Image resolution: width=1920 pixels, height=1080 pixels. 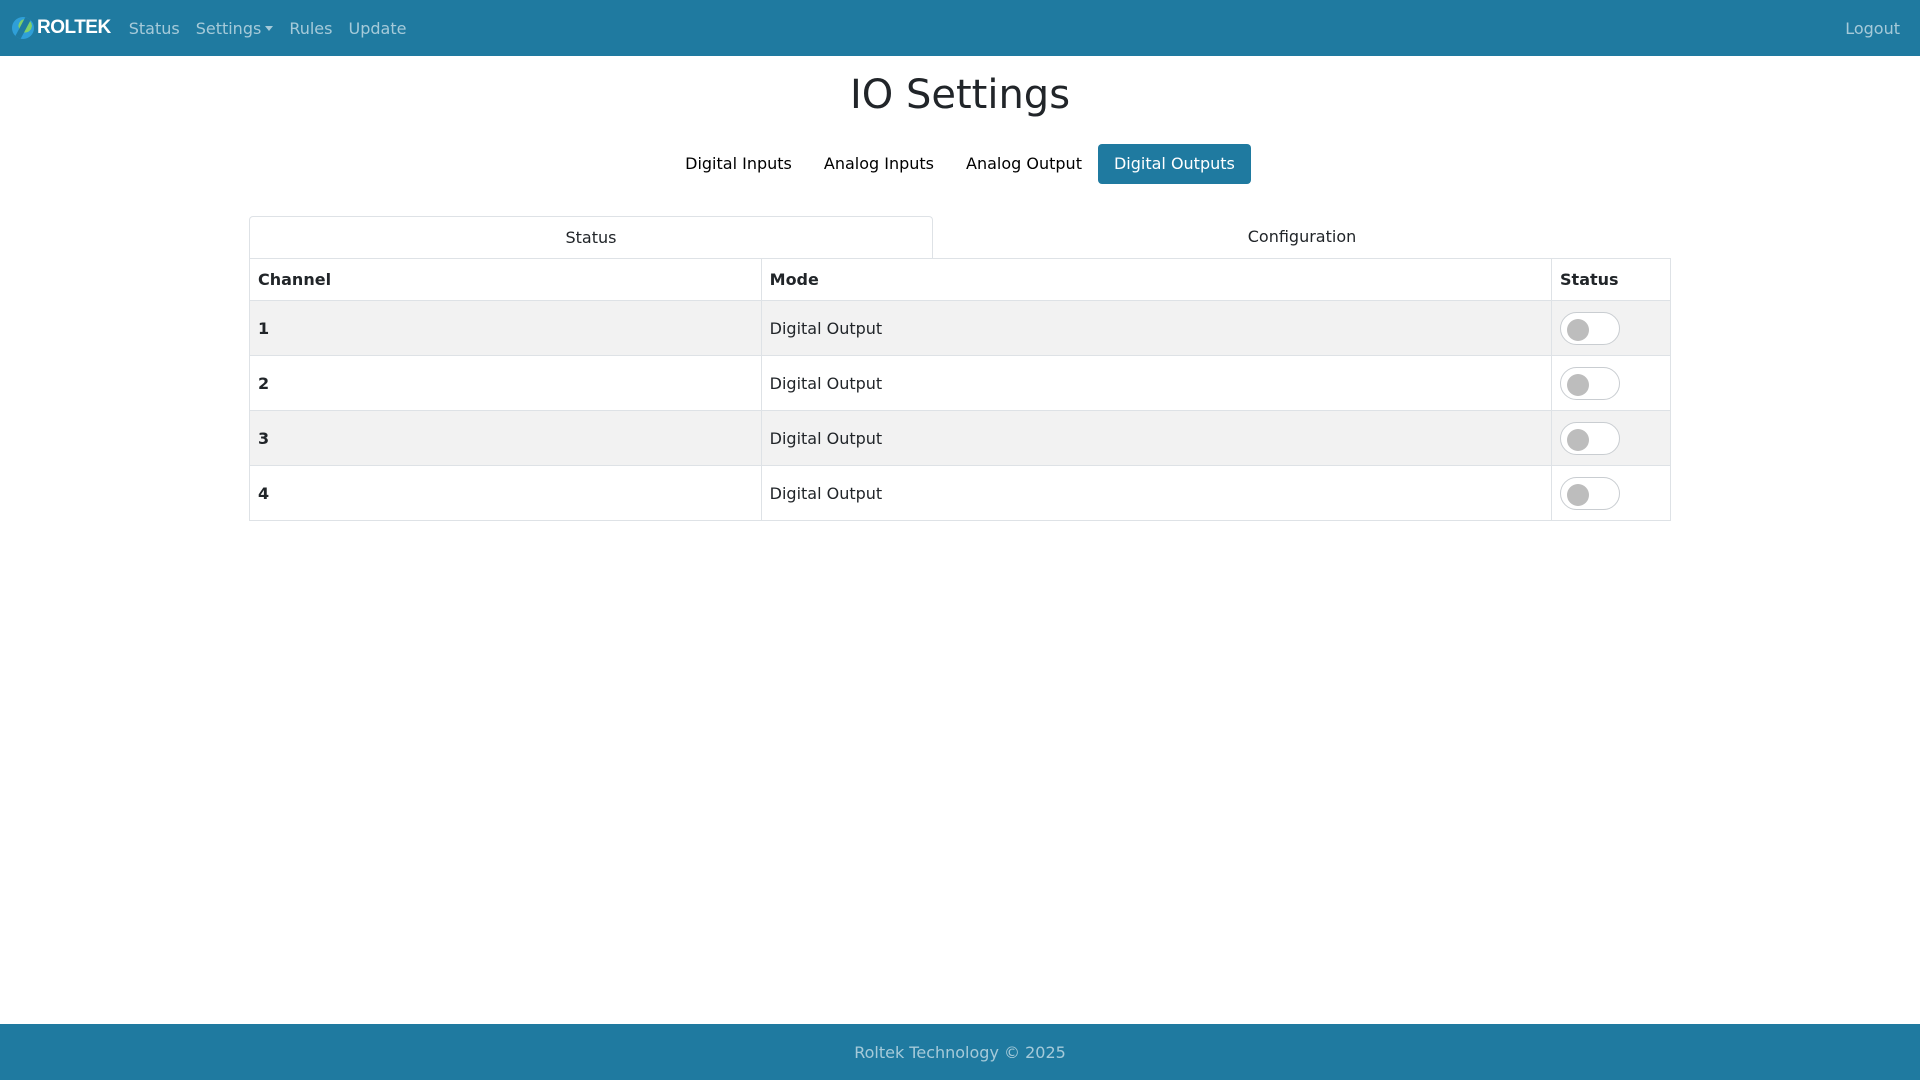 What do you see at coordinates (505, 279) in the screenshot?
I see `header-channel: Channel` at bounding box center [505, 279].